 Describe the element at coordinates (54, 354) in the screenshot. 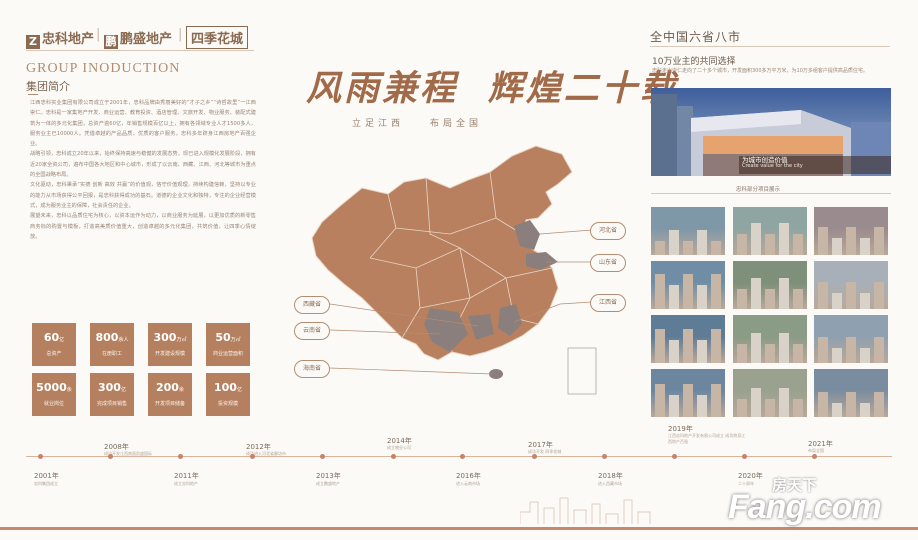

I see `stat-label: 总资产` at that location.